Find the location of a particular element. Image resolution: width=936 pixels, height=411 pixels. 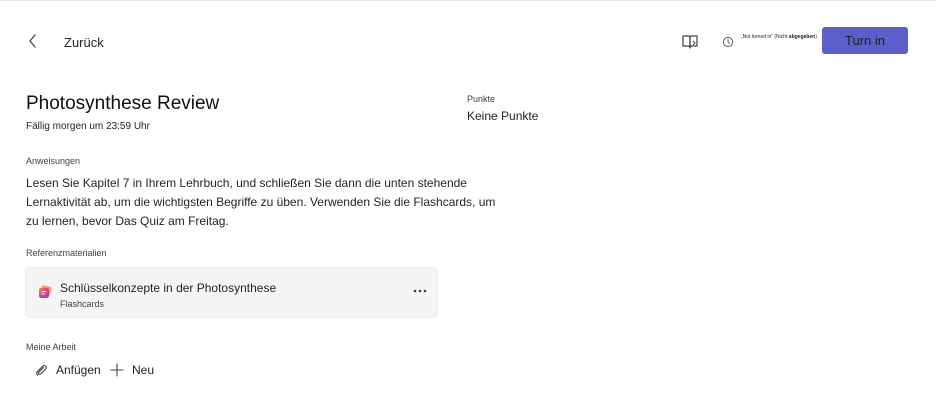

top-divider is located at coordinates (468, 0).